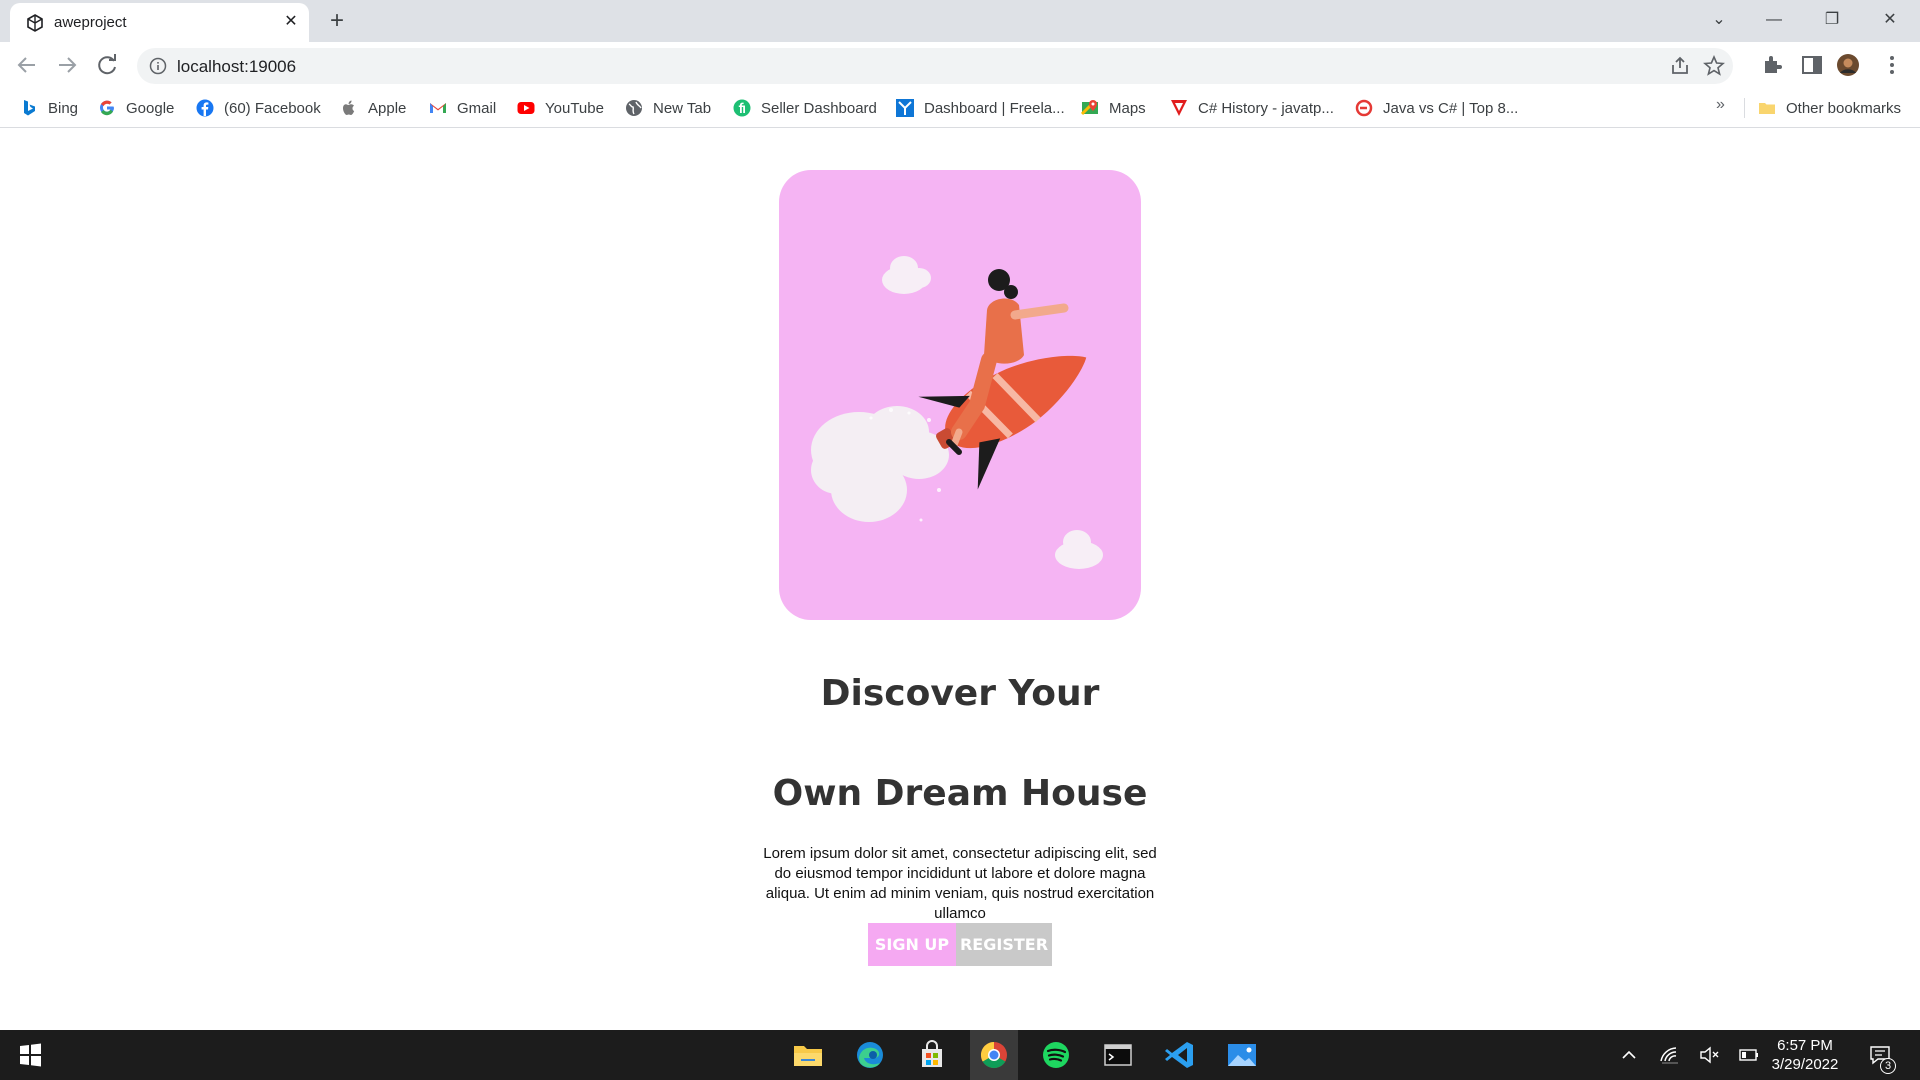  Describe the element at coordinates (27, 65) in the screenshot. I see `back-icon` at that location.